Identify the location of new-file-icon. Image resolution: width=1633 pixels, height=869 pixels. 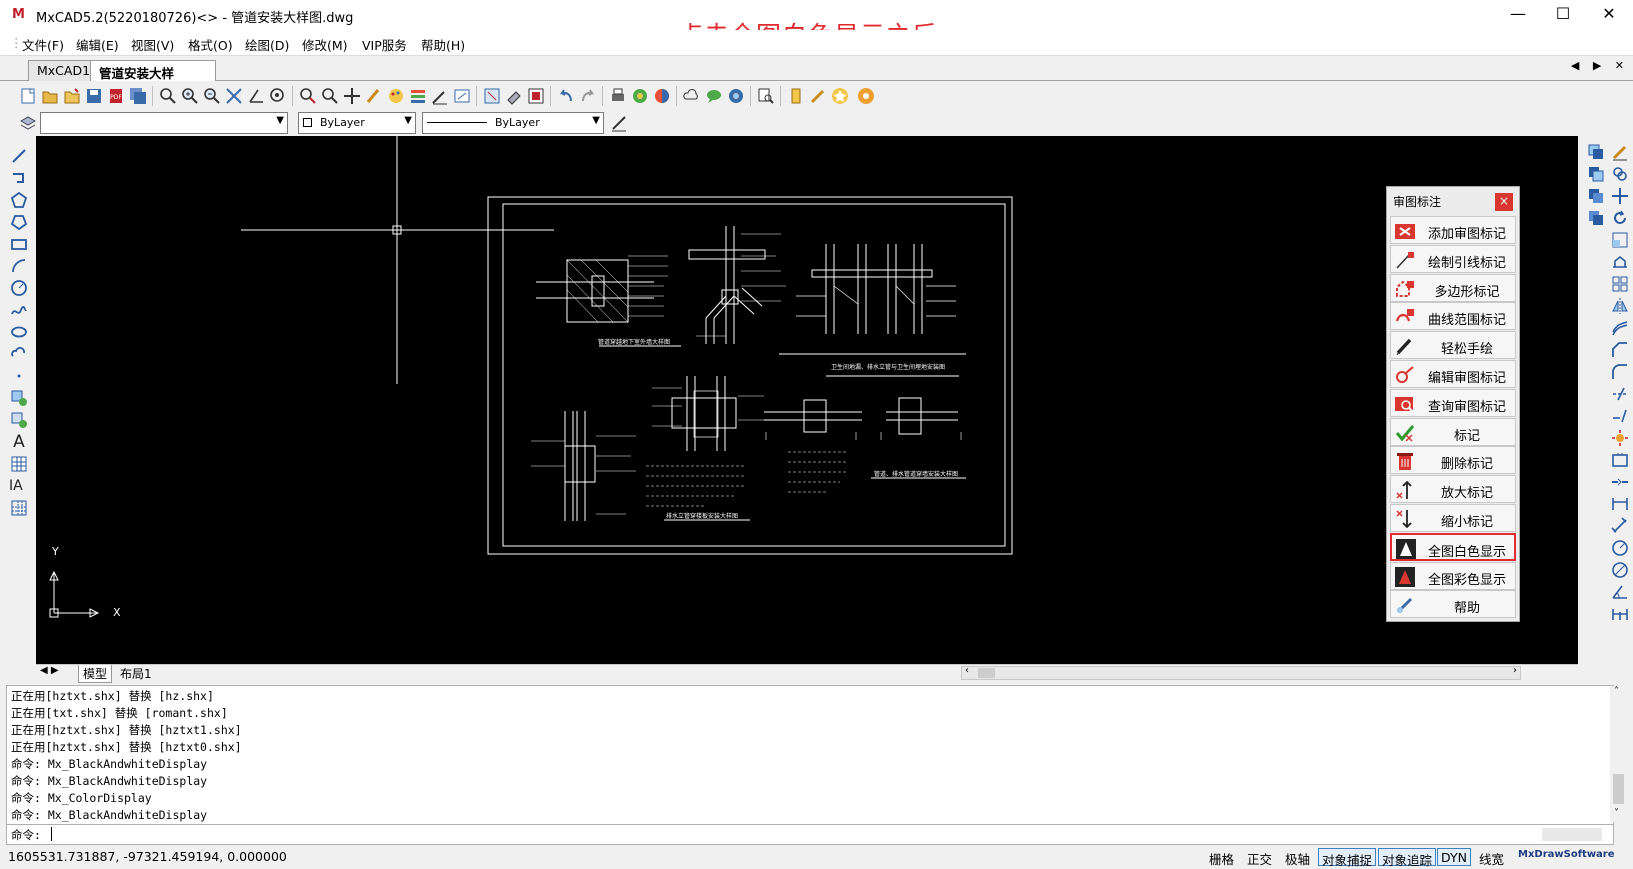
(28, 96).